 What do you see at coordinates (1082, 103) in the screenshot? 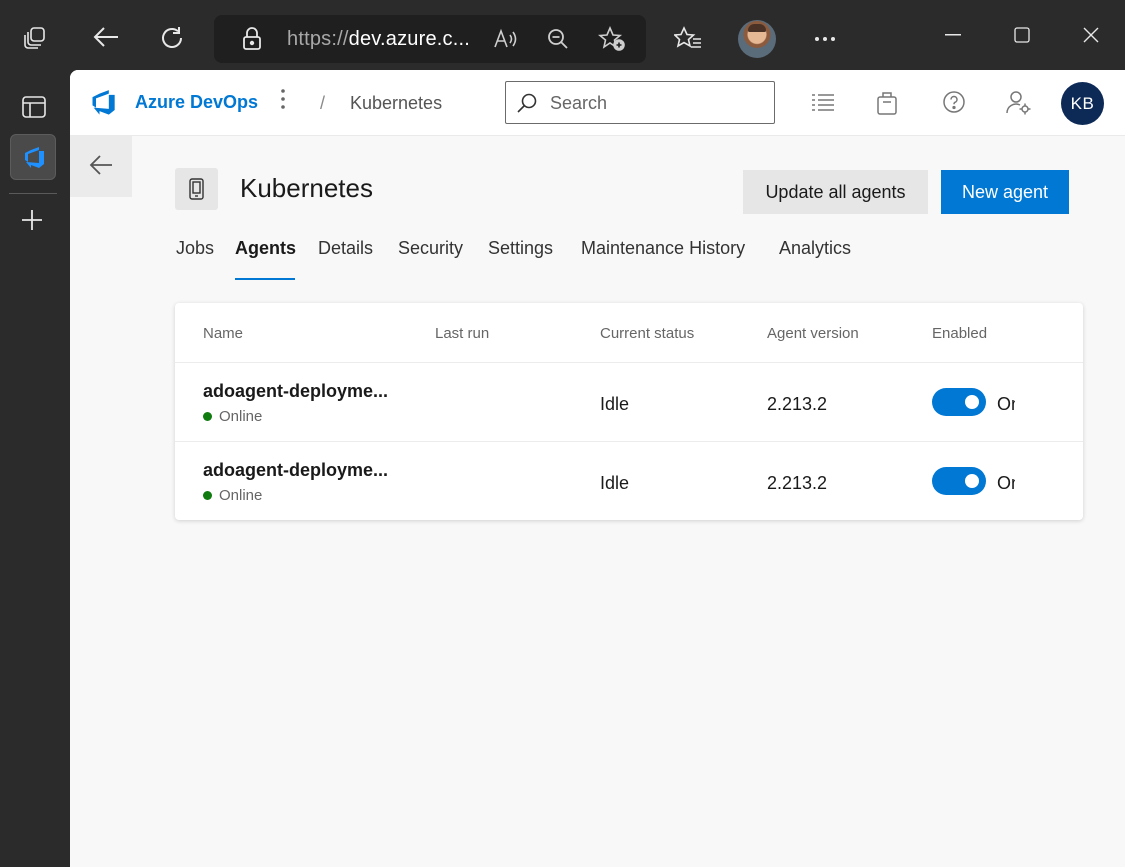
I see `user-avatar: KB` at bounding box center [1082, 103].